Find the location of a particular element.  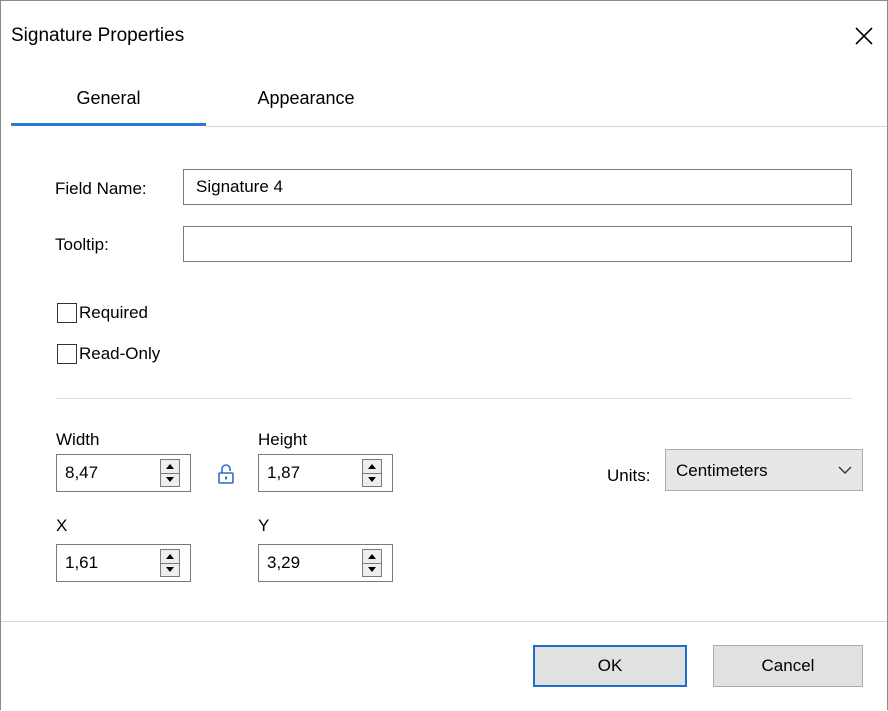

required-checkbox-row: Required is located at coordinates (102, 313).